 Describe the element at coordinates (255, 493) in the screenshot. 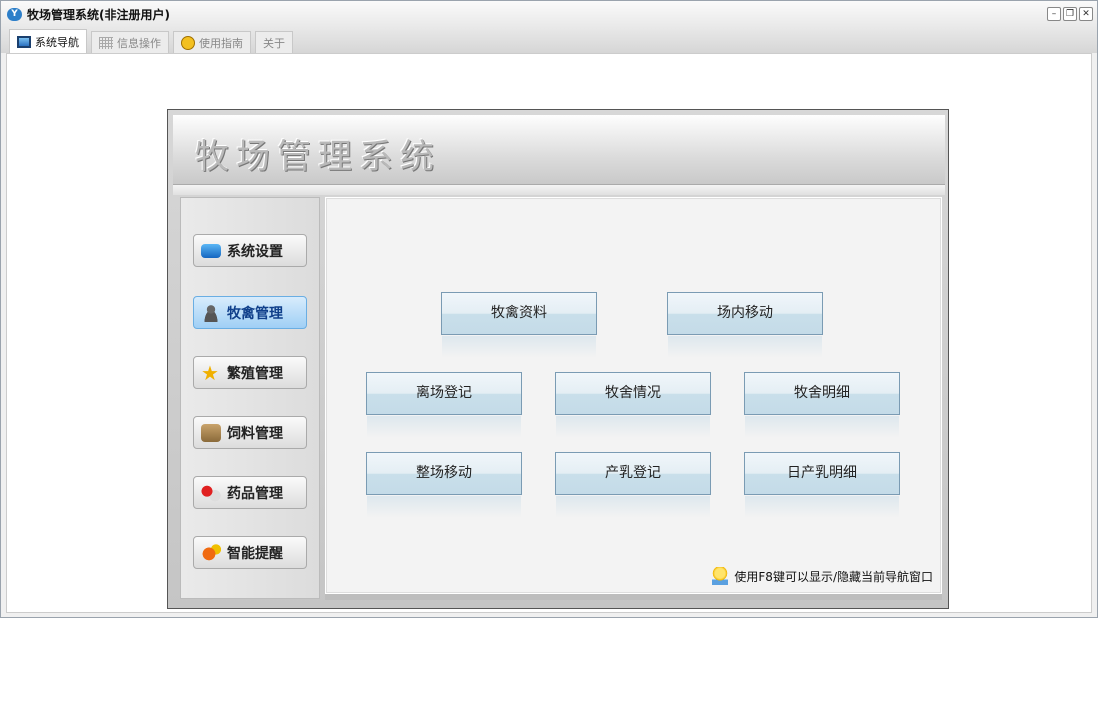

I see `sidebar-item-label: 药品管理` at that location.